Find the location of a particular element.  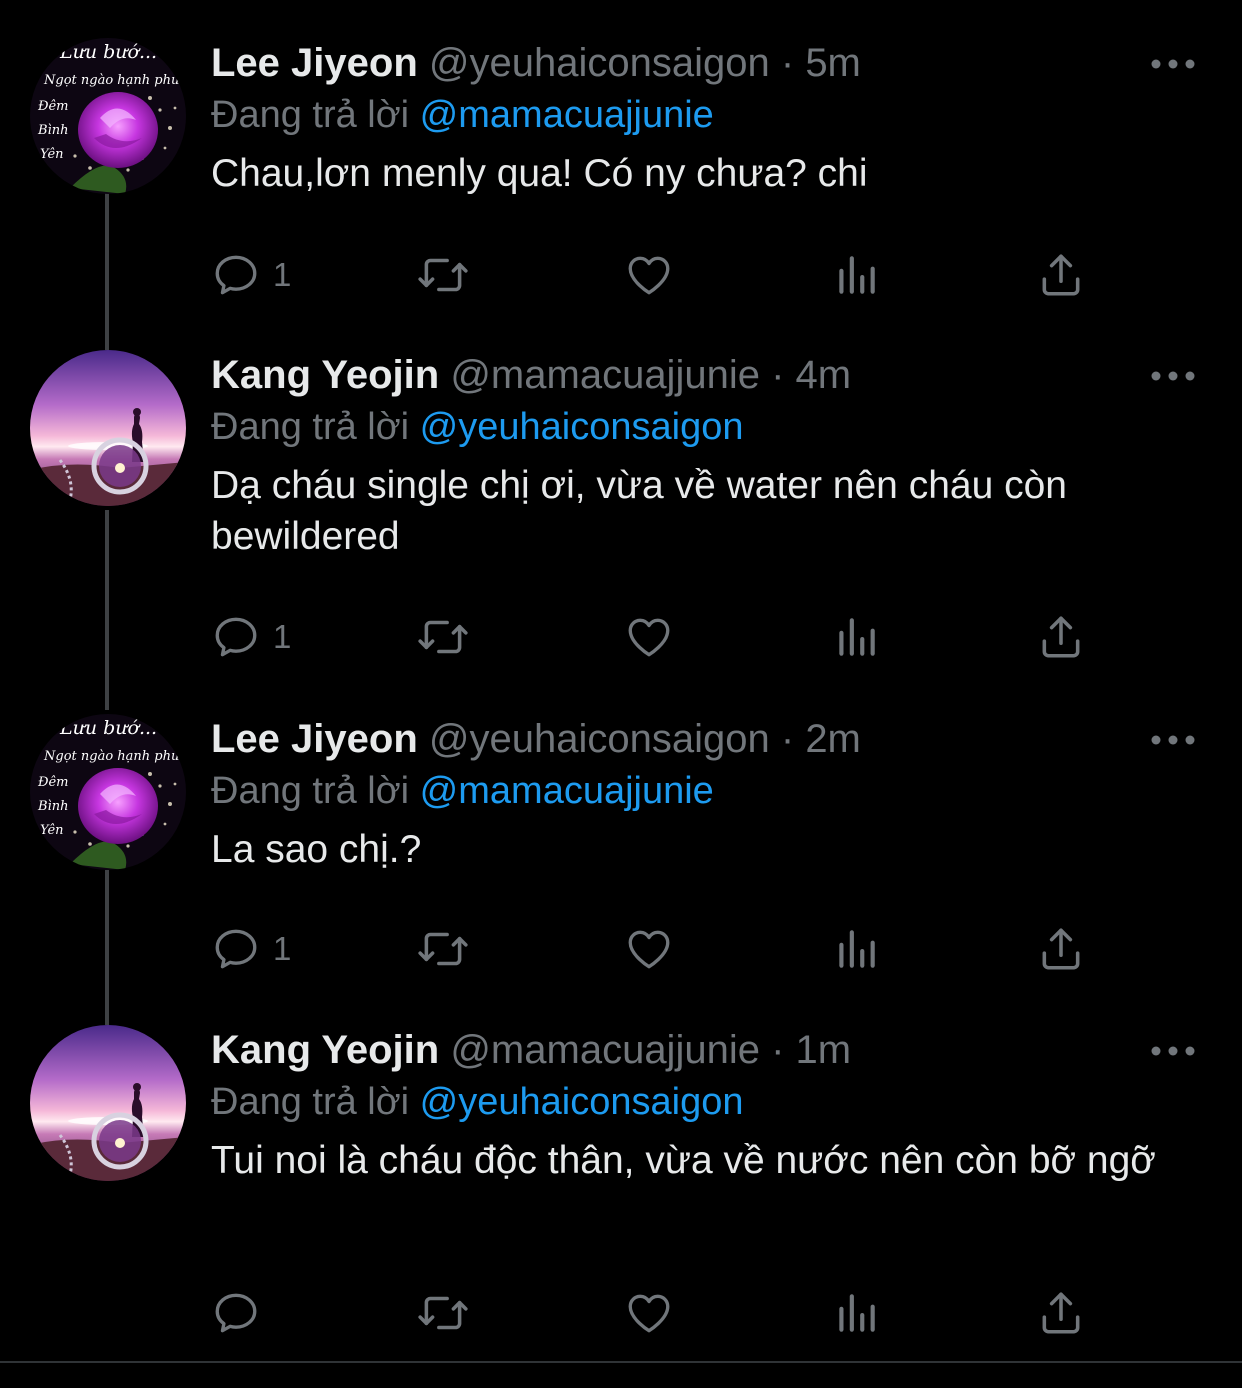

tweet-header: Kang Yeojin @mamacuajjunie · 4m is located at coordinates (531, 380).